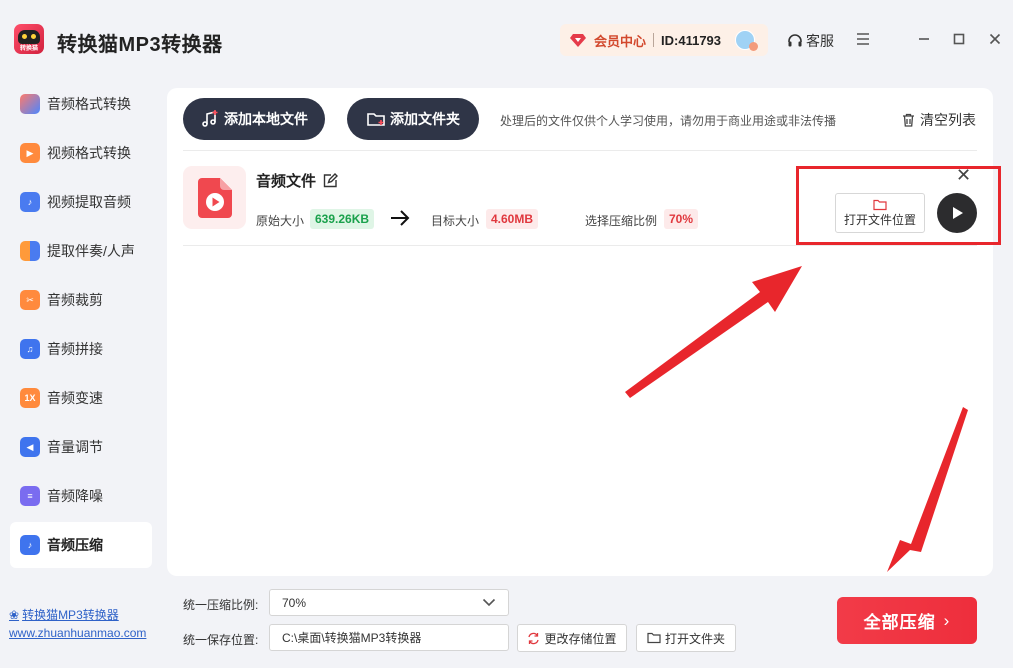 This screenshot has width=1013, height=668. I want to click on play-button, so click(957, 213).